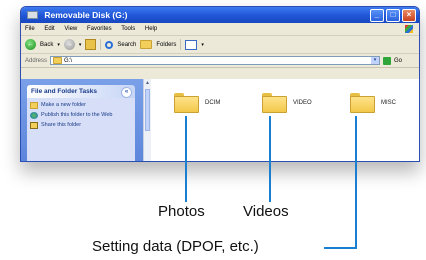  What do you see at coordinates (181, 211) in the screenshot?
I see `photos-label: Photos` at bounding box center [181, 211].